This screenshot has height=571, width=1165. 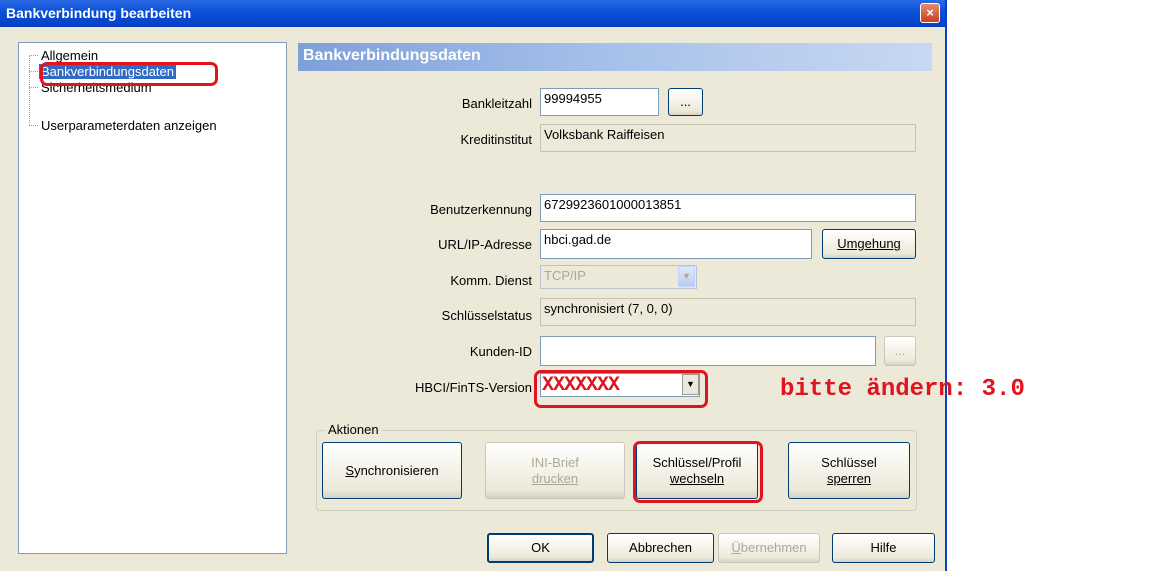 I want to click on umgehung-button: Umgehung, so click(x=869, y=244).